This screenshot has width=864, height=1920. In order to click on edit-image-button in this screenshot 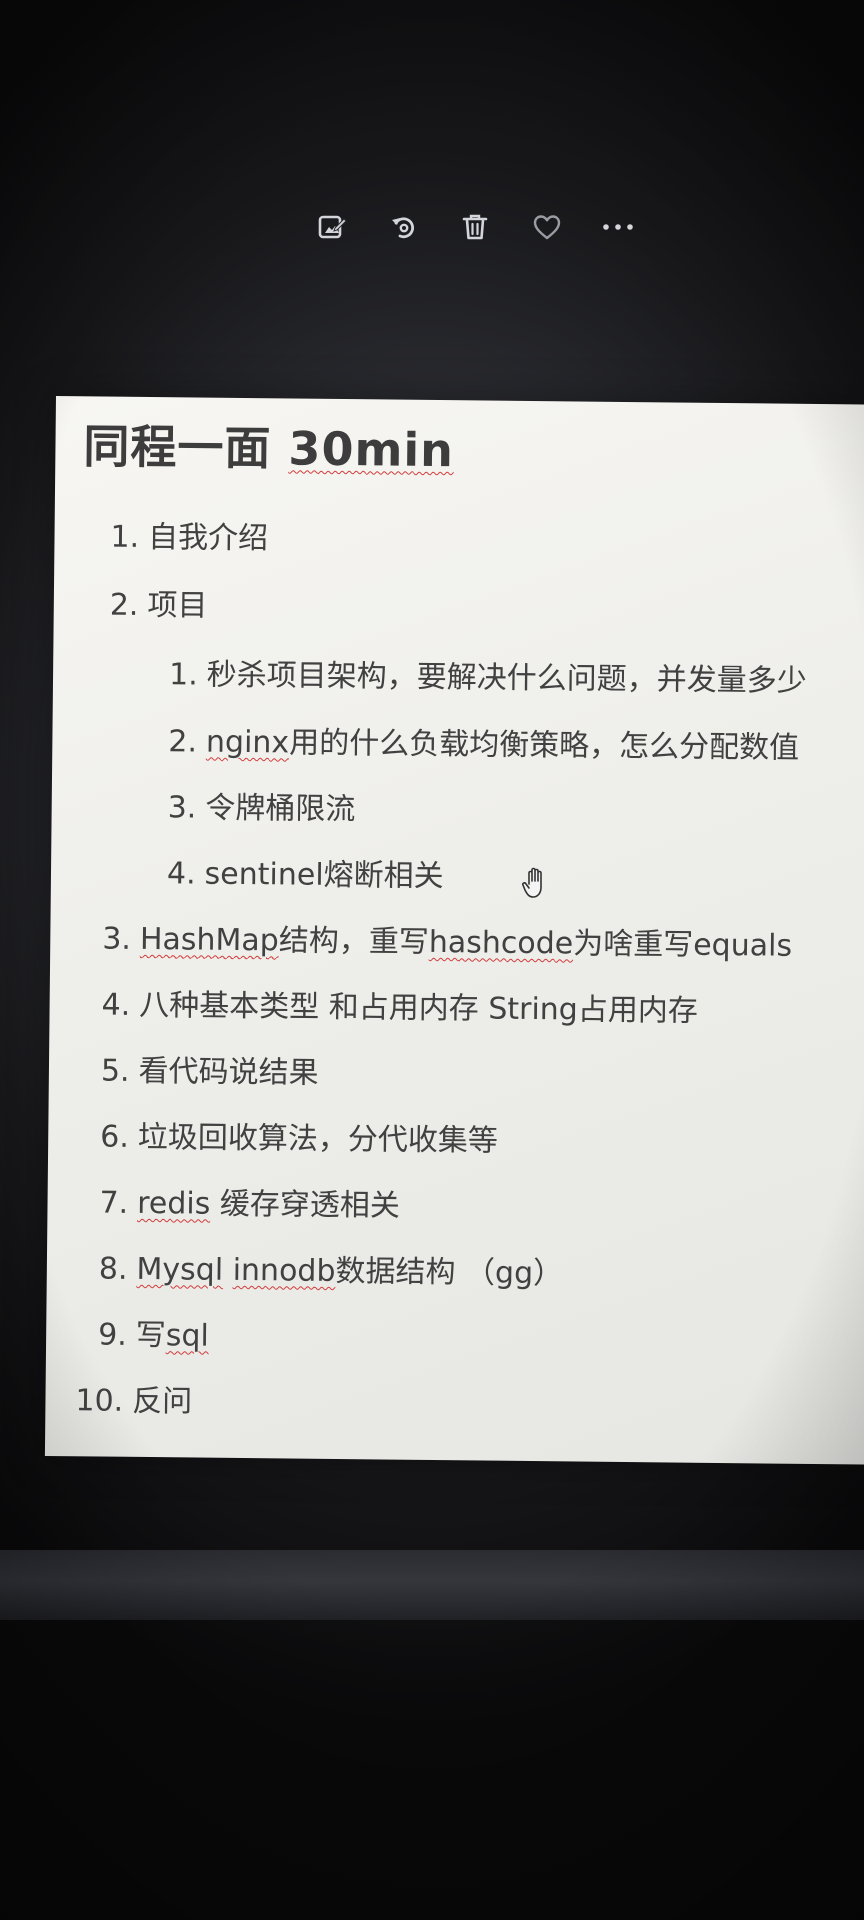, I will do `click(332, 227)`.